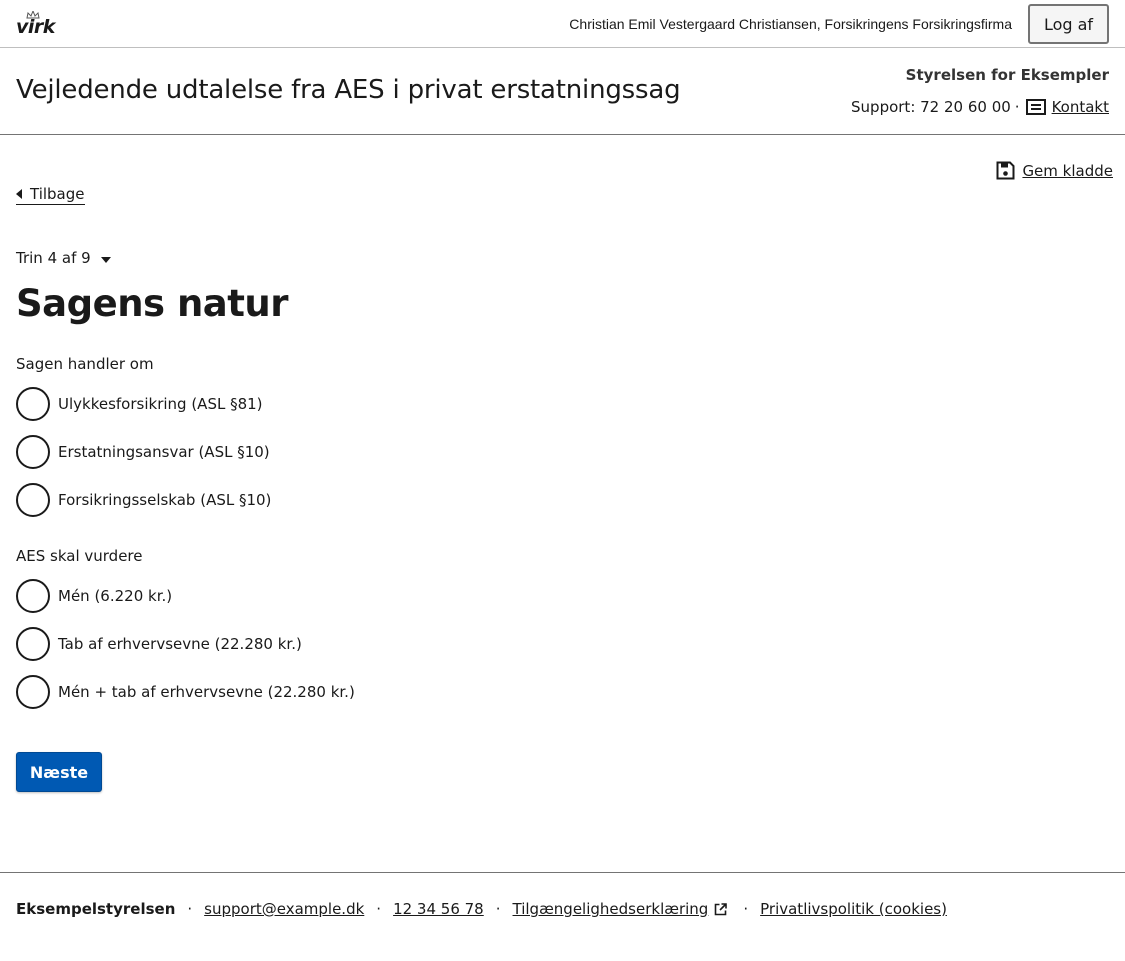 Image resolution: width=1125 pixels, height=961 pixels. Describe the element at coordinates (1005, 170) in the screenshot. I see `save-disk-icon` at that location.